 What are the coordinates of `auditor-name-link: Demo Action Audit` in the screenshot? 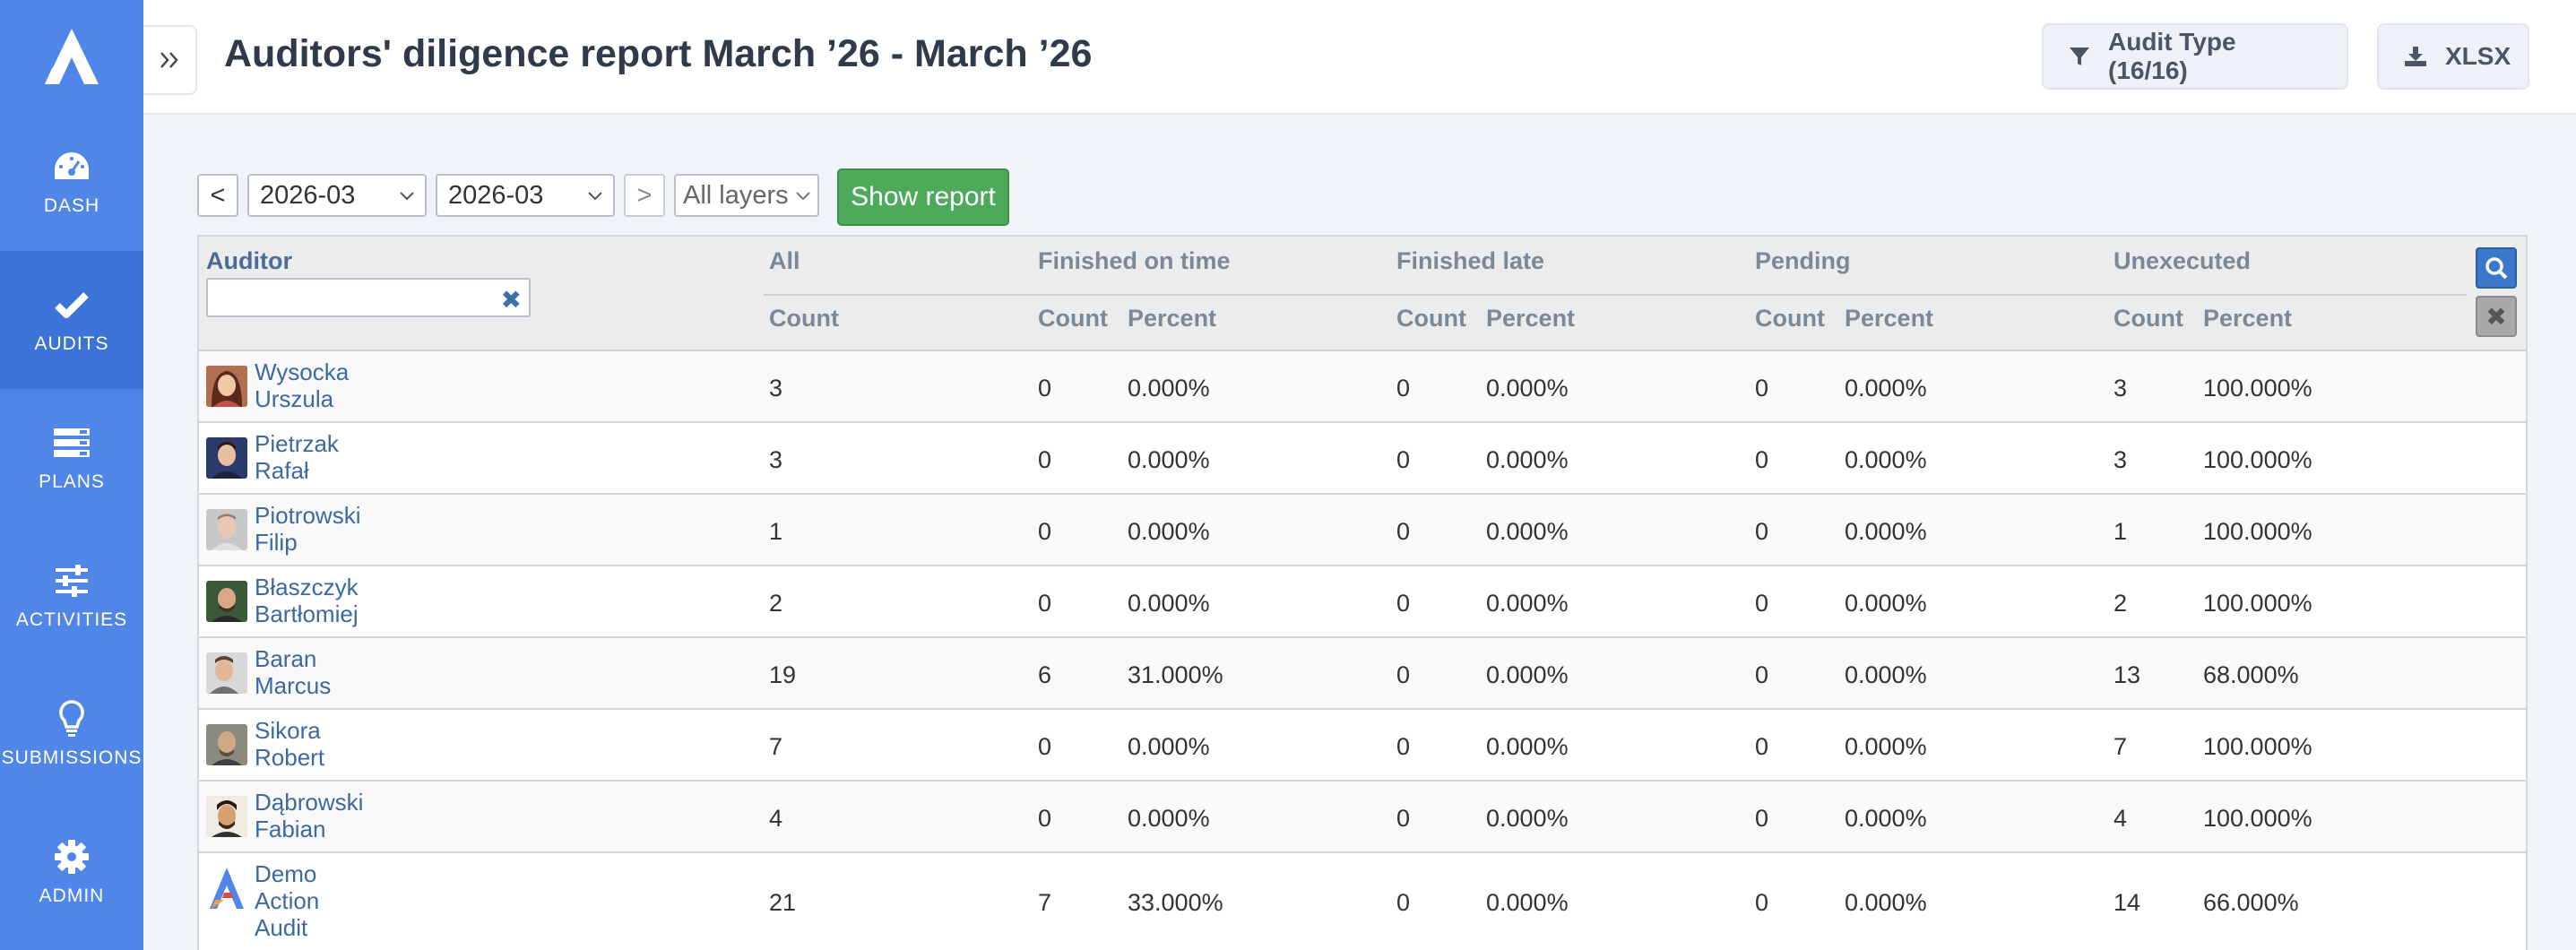 It's located at (287, 900).